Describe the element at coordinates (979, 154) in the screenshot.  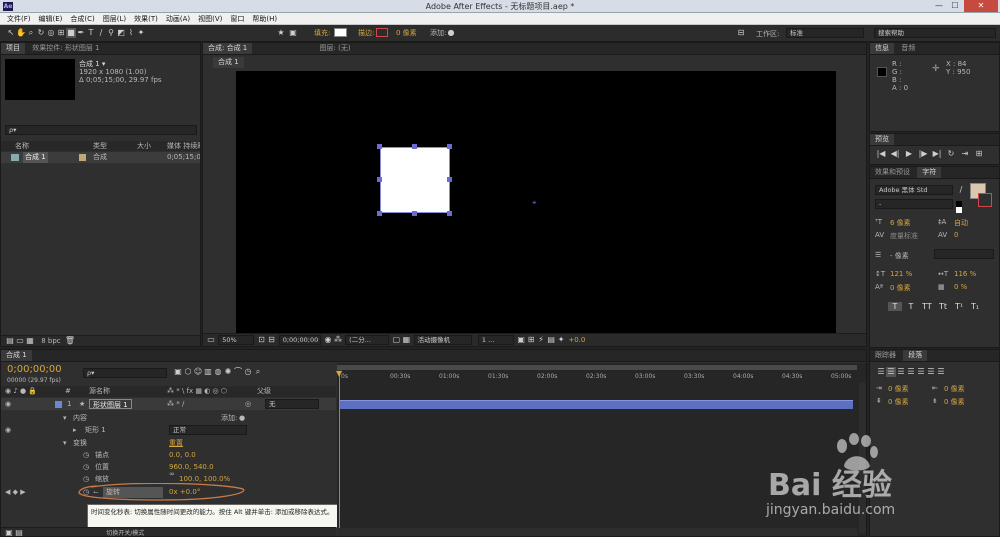
I see `preview-control-button: ⊞` at that location.